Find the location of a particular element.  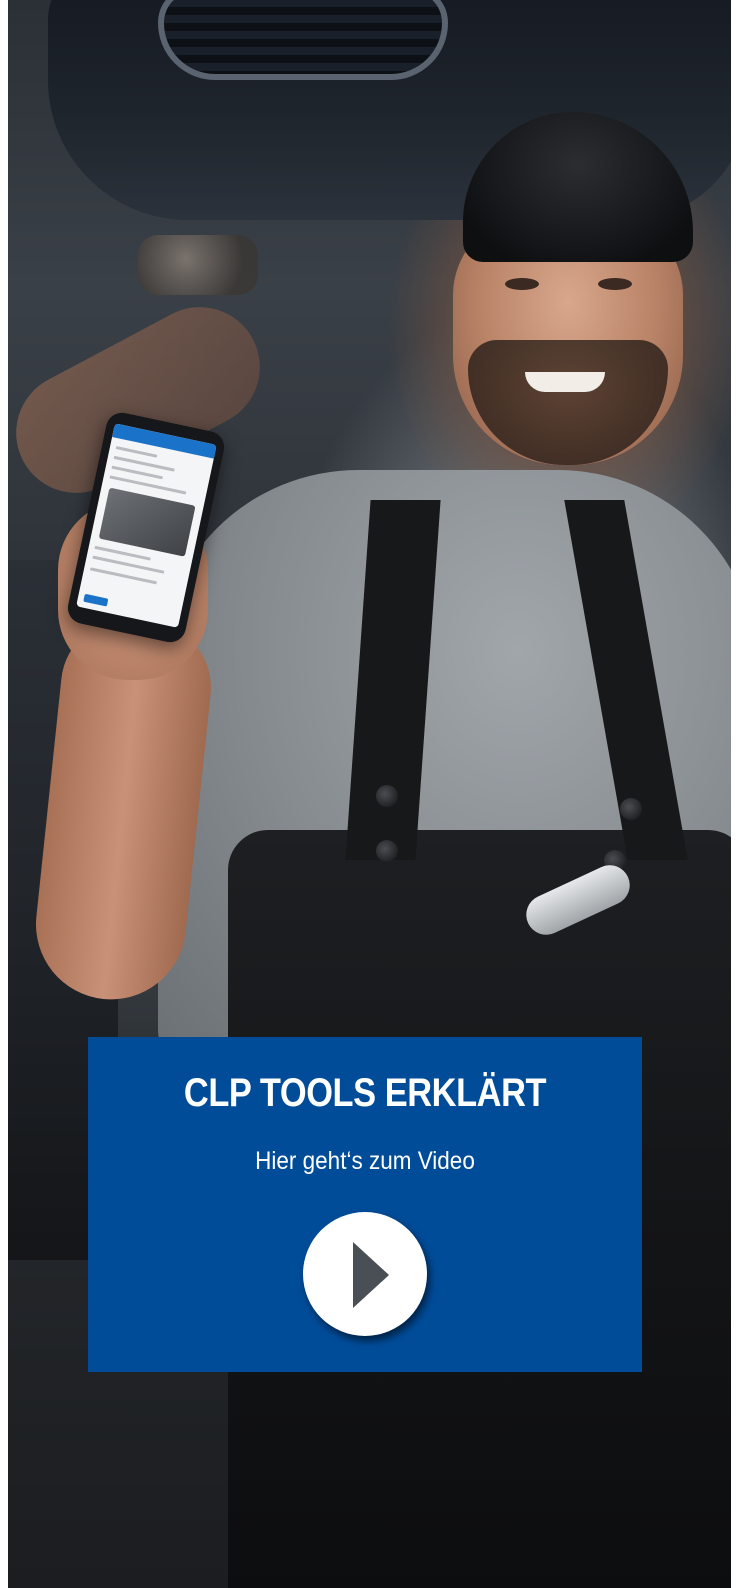

phone-app-button is located at coordinates (96, 600).